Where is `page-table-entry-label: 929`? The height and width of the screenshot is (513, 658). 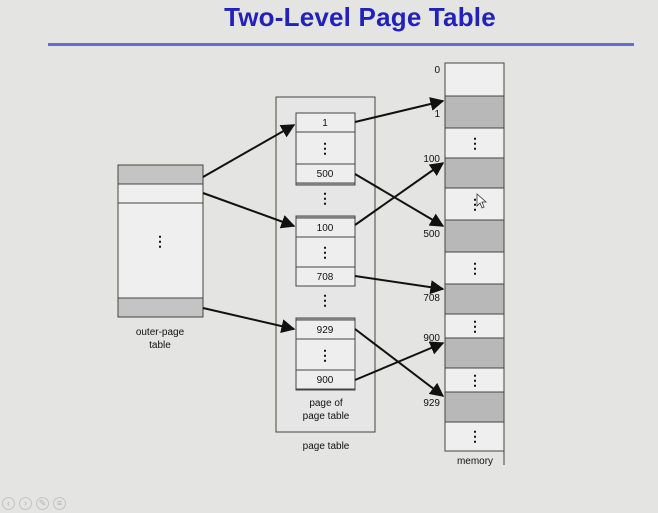 page-table-entry-label: 929 is located at coordinates (325, 330).